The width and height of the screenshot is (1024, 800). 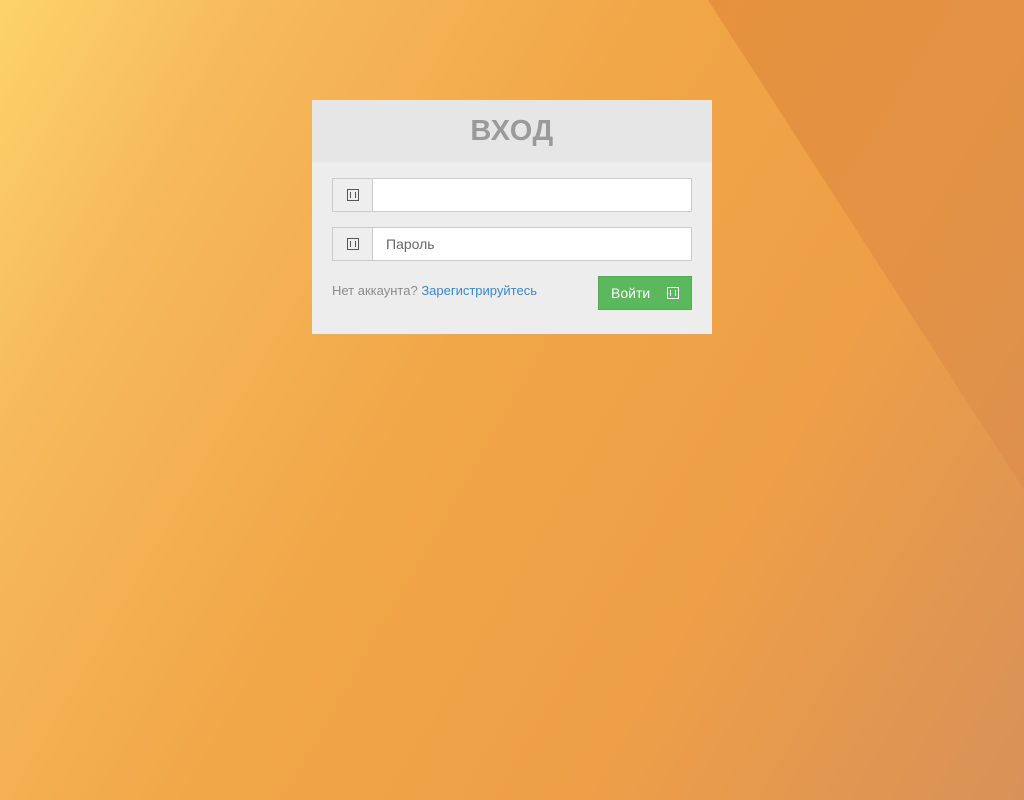 What do you see at coordinates (375, 290) in the screenshot?
I see `no-account-text: Нет аккаунта?` at bounding box center [375, 290].